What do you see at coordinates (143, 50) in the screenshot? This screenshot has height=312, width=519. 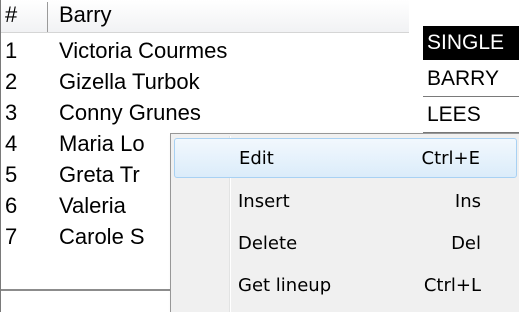 I see `player-name: Victoria Courmes` at bounding box center [143, 50].